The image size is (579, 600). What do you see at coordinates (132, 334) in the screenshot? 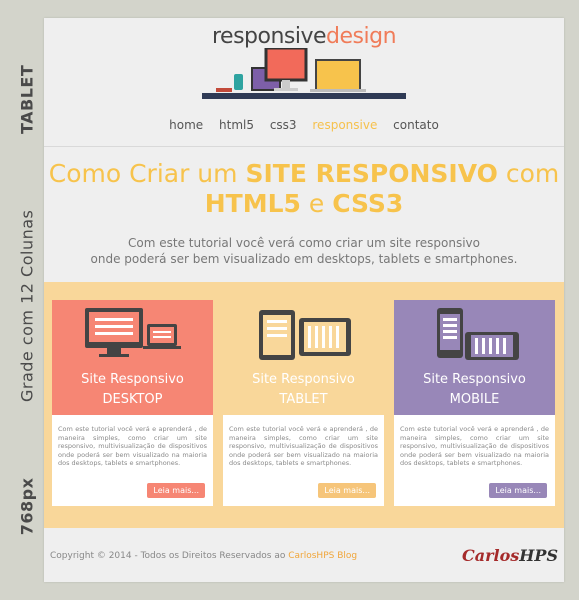
I see `desktop-icon` at bounding box center [132, 334].